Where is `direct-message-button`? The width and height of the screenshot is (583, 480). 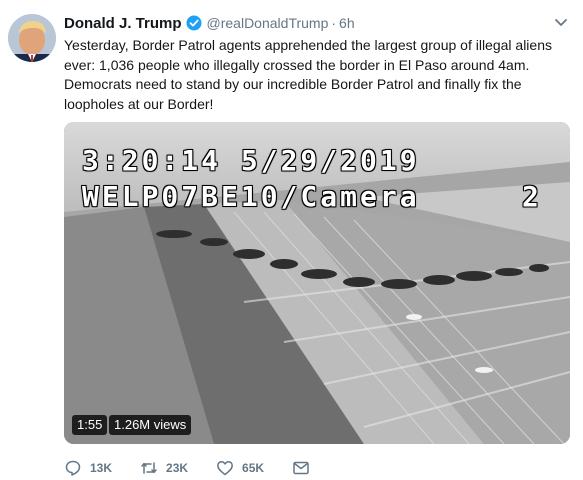 direct-message-button is located at coordinates (301, 468).